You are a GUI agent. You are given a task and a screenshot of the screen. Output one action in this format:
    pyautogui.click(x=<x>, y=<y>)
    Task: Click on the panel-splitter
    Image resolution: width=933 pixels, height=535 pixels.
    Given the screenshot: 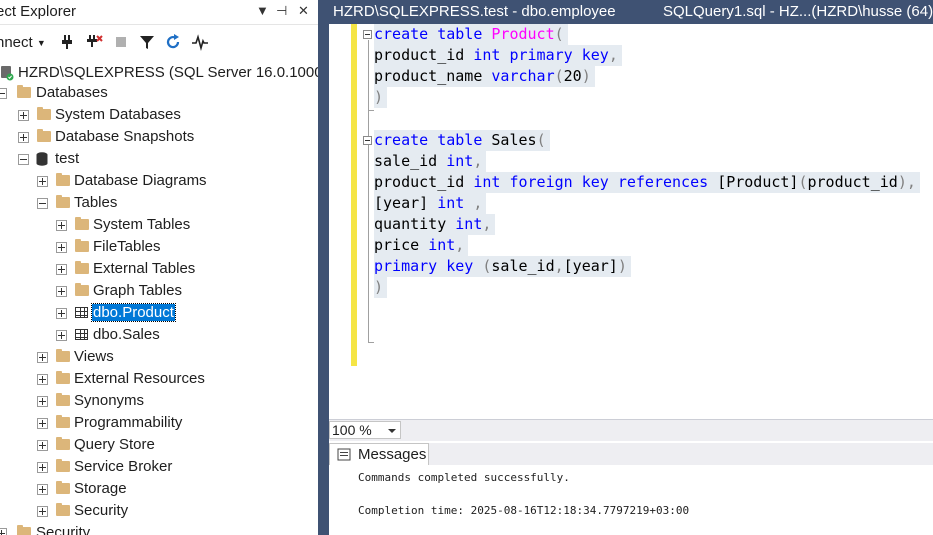 What is the action you would take?
    pyautogui.click(x=323, y=267)
    